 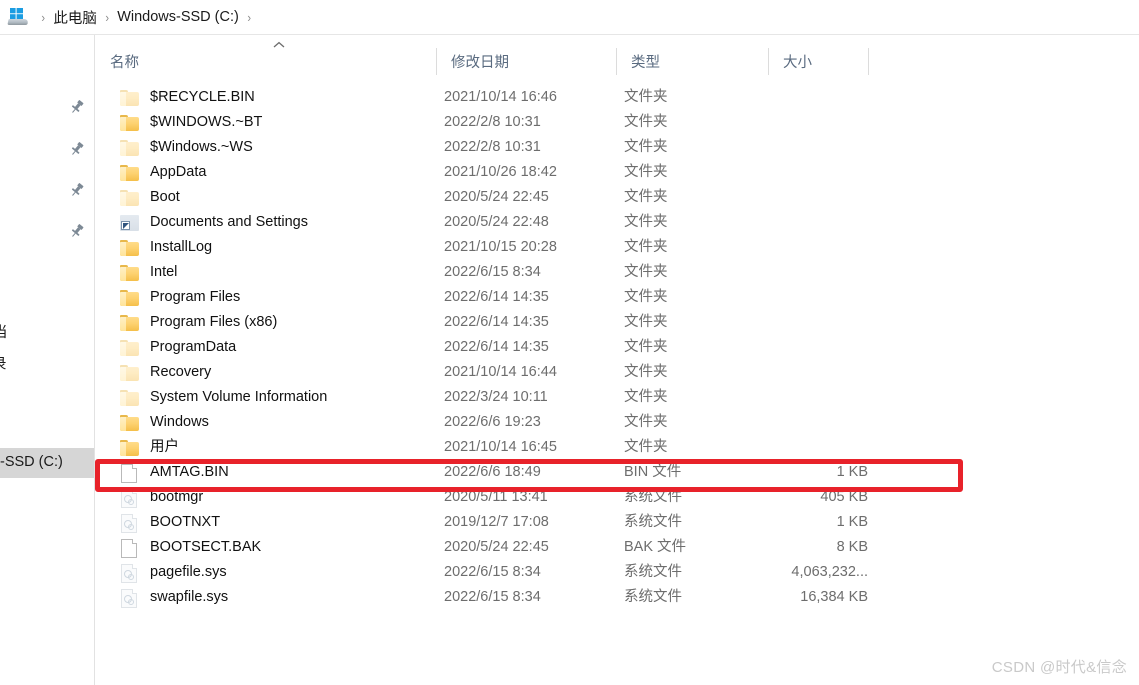 I want to click on column-header-type: 类型, so click(x=692, y=61).